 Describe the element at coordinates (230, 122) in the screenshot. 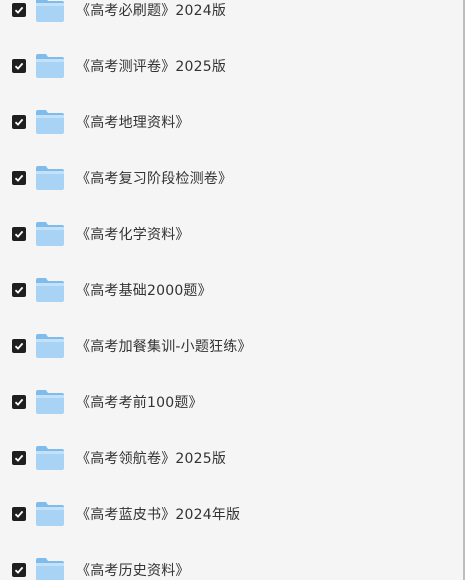

I see `list-item: 《高考地理资料》` at that location.